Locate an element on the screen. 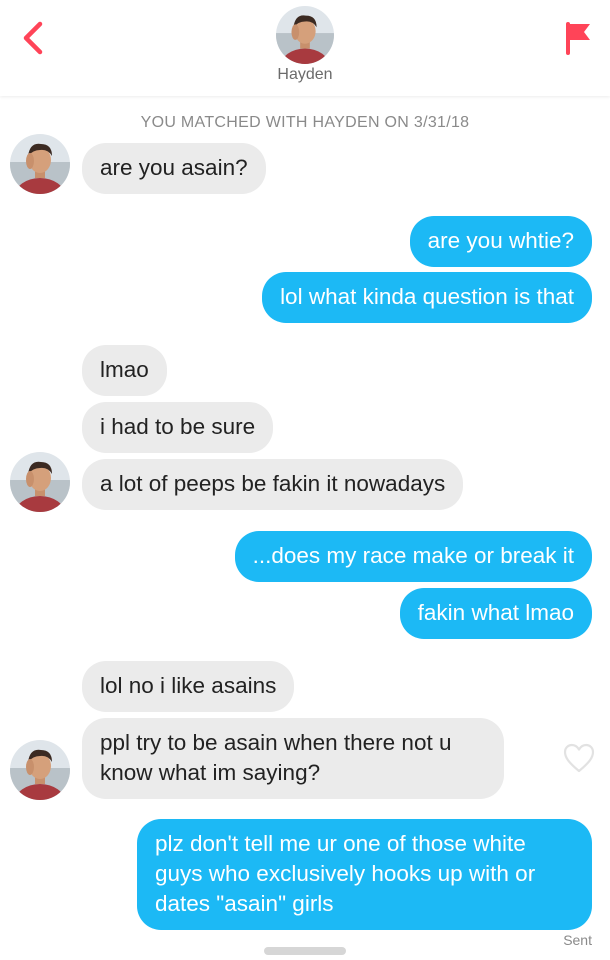 The image size is (610, 960). match-avatar is located at coordinates (305, 35).